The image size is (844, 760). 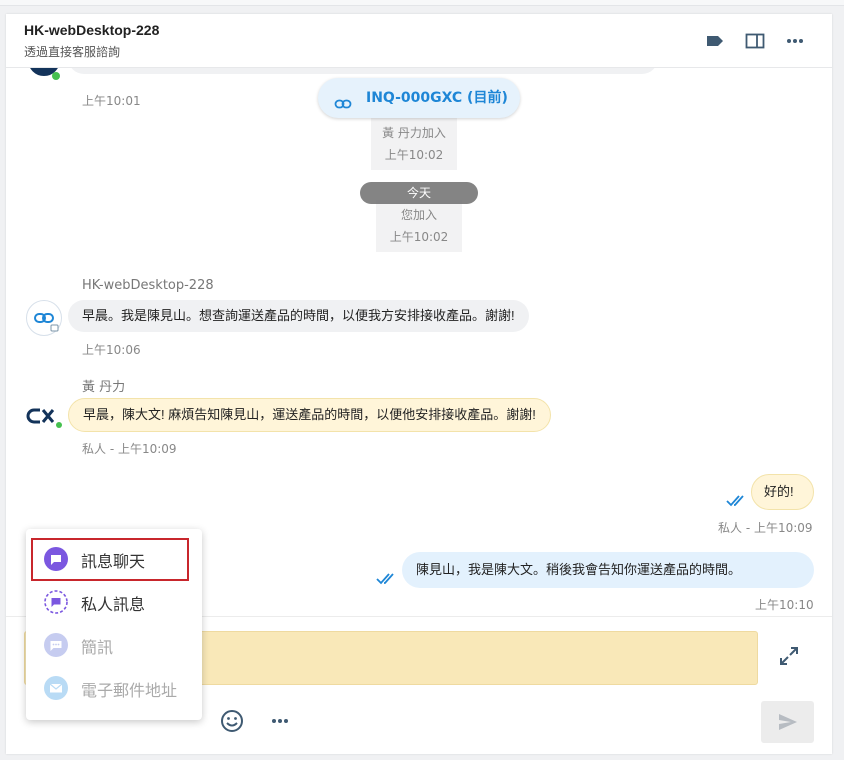 I want to click on message-bubble-private: 早晨，陳大文! 麻煩告知陳見山，運送產品的時間，以便他安排接收產品。謝謝!, so click(x=309, y=415).